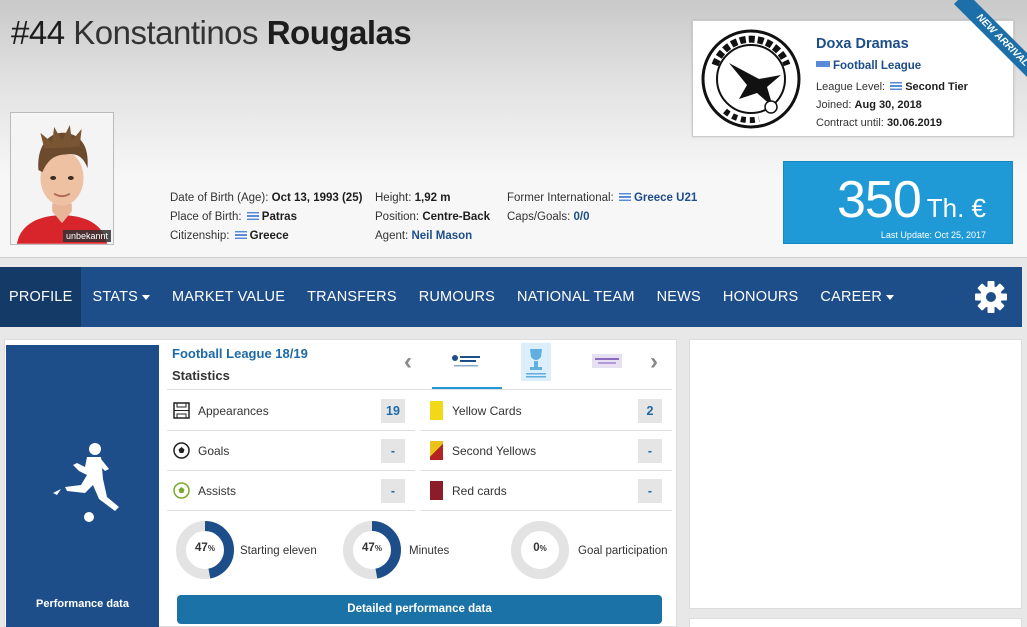 The height and width of the screenshot is (627, 1027). I want to click on assists-value: -, so click(393, 491).